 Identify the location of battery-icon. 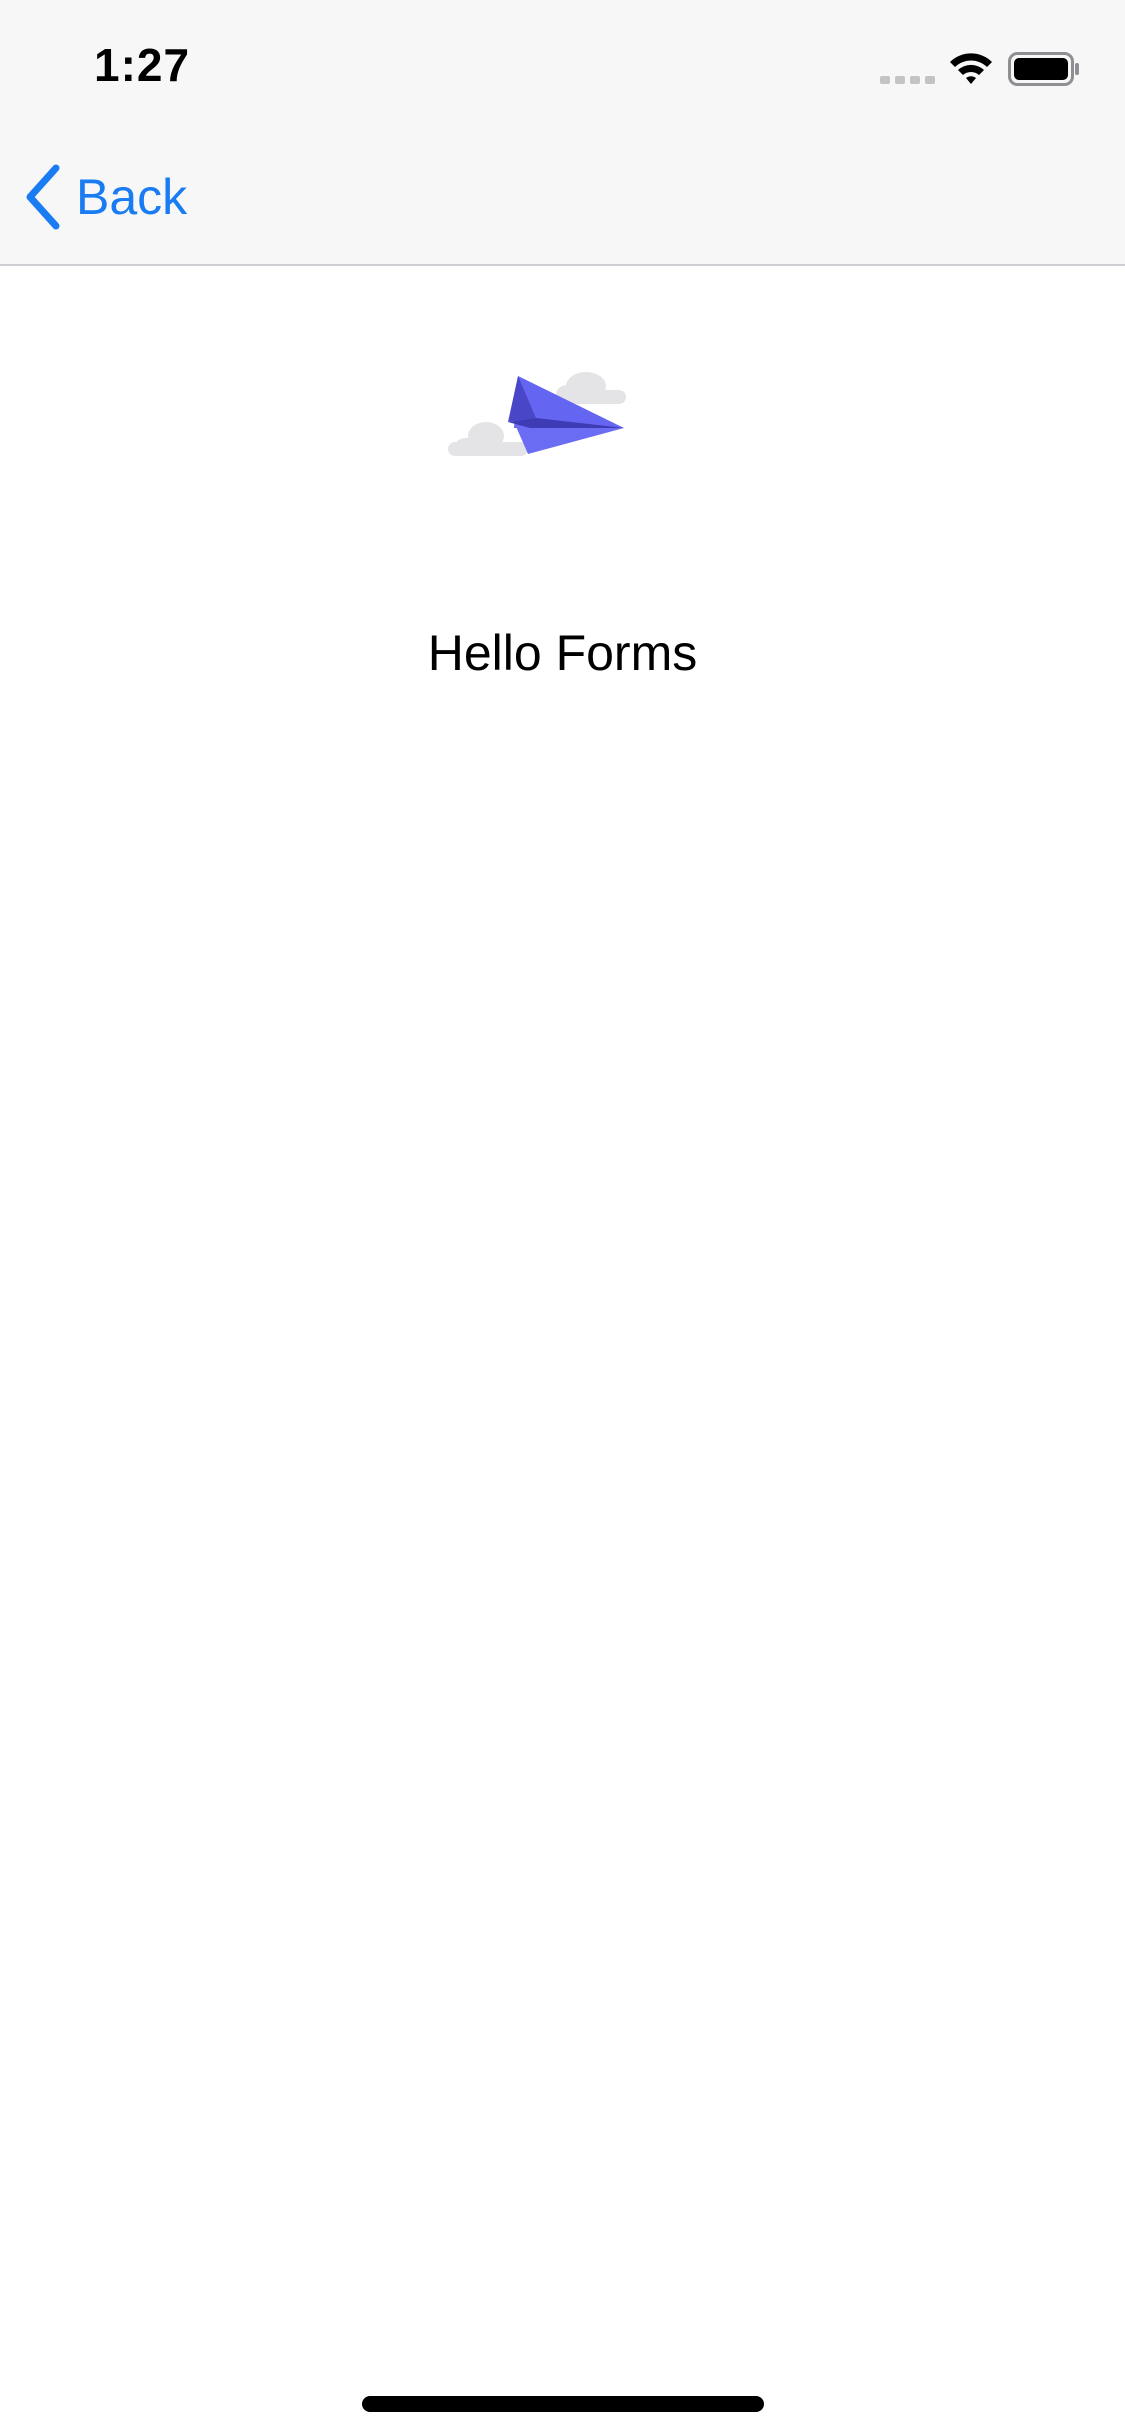
(1043, 69).